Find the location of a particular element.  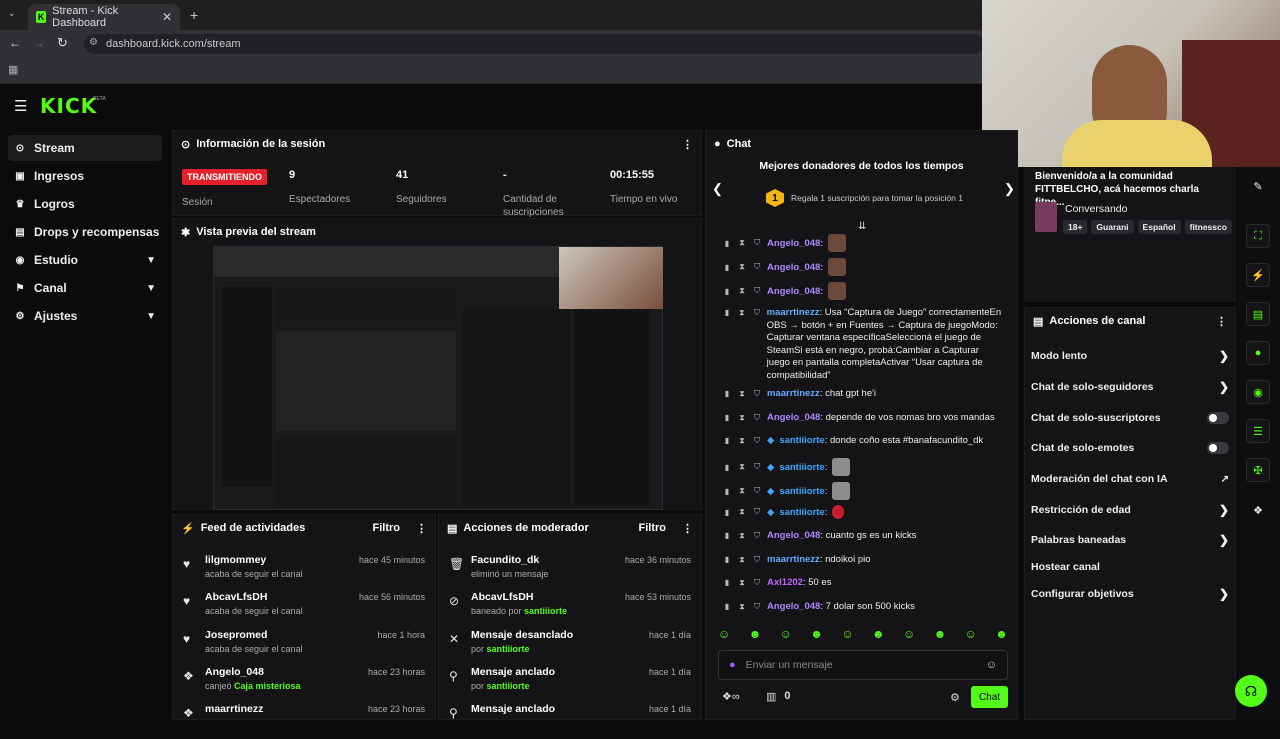

feed-user: AbcavLfsDH is located at coordinates (236, 597).